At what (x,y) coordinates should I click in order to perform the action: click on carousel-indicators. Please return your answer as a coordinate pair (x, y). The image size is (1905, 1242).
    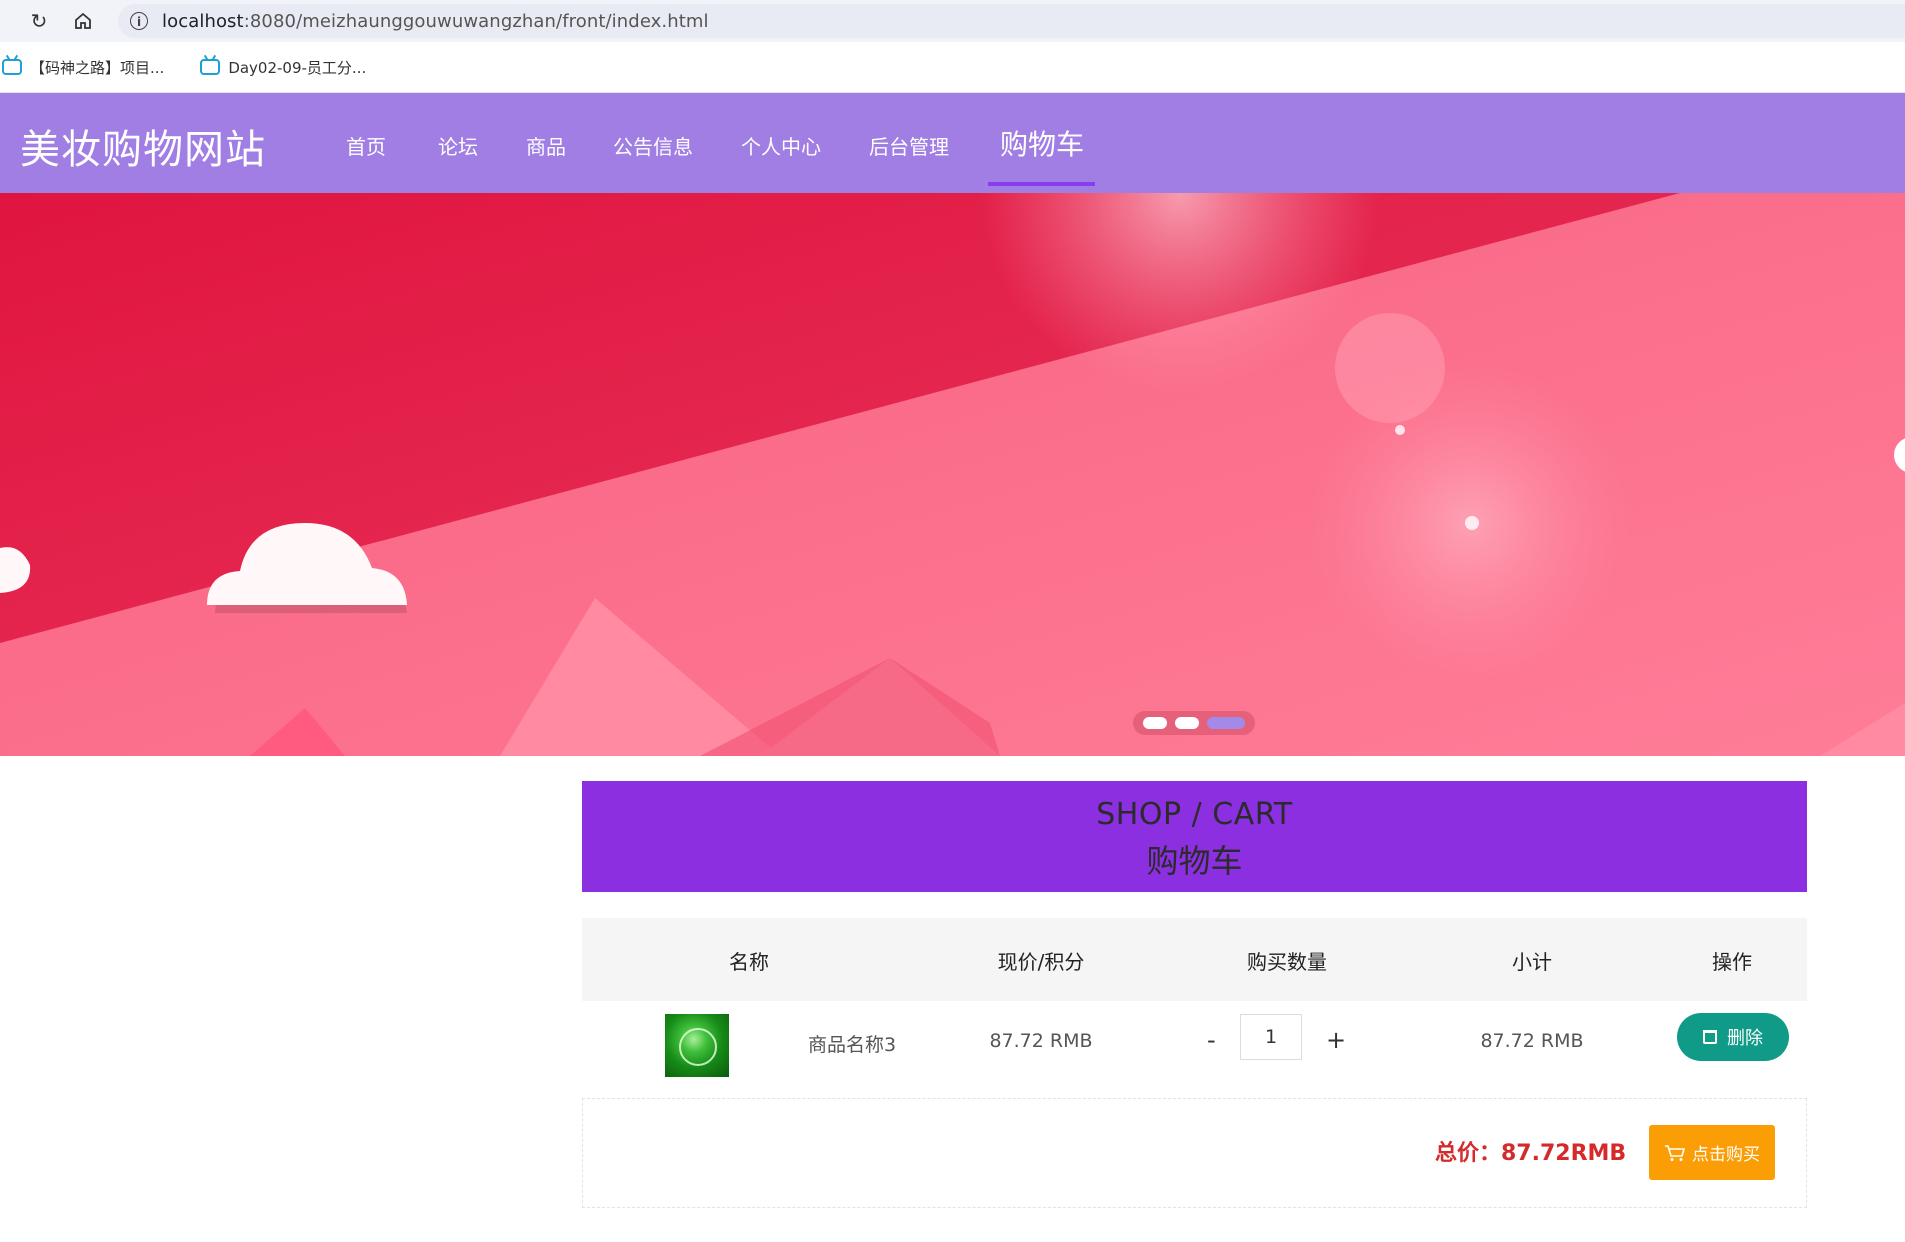
    Looking at the image, I should click on (1194, 723).